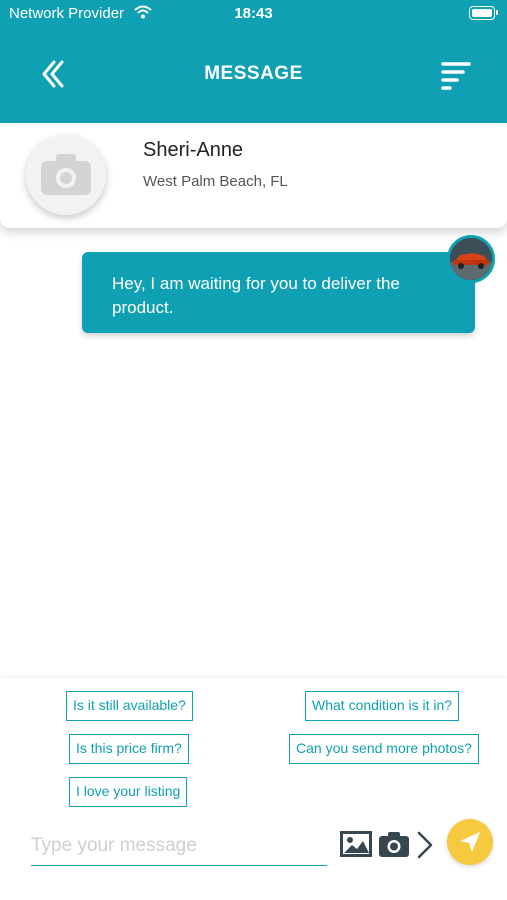  Describe the element at coordinates (382, 706) in the screenshot. I see `quick-reply-chip: What condition is it in?` at that location.